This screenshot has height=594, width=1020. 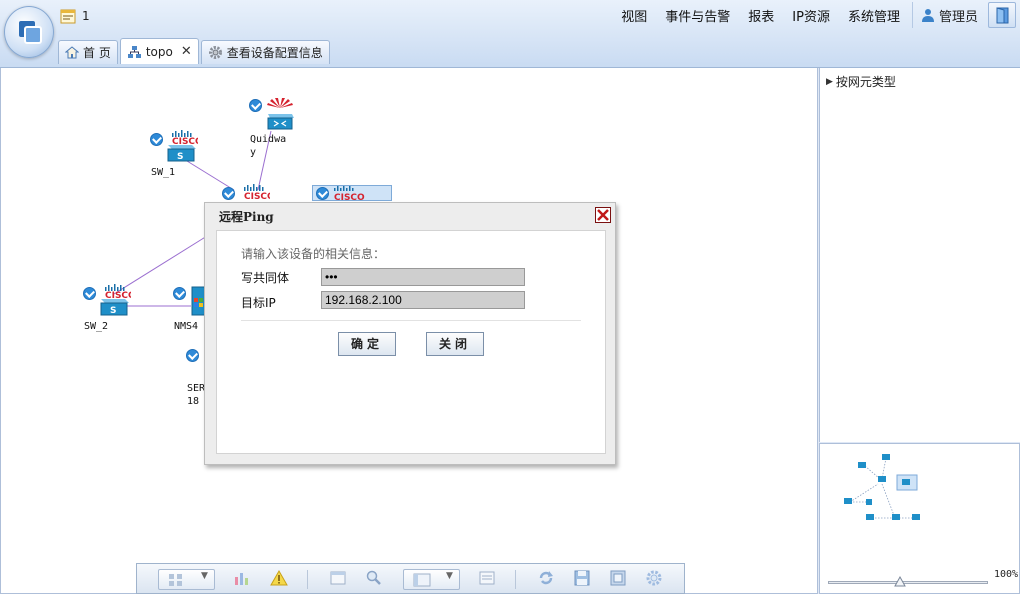 I want to click on topology-icon, so click(x=134, y=51).